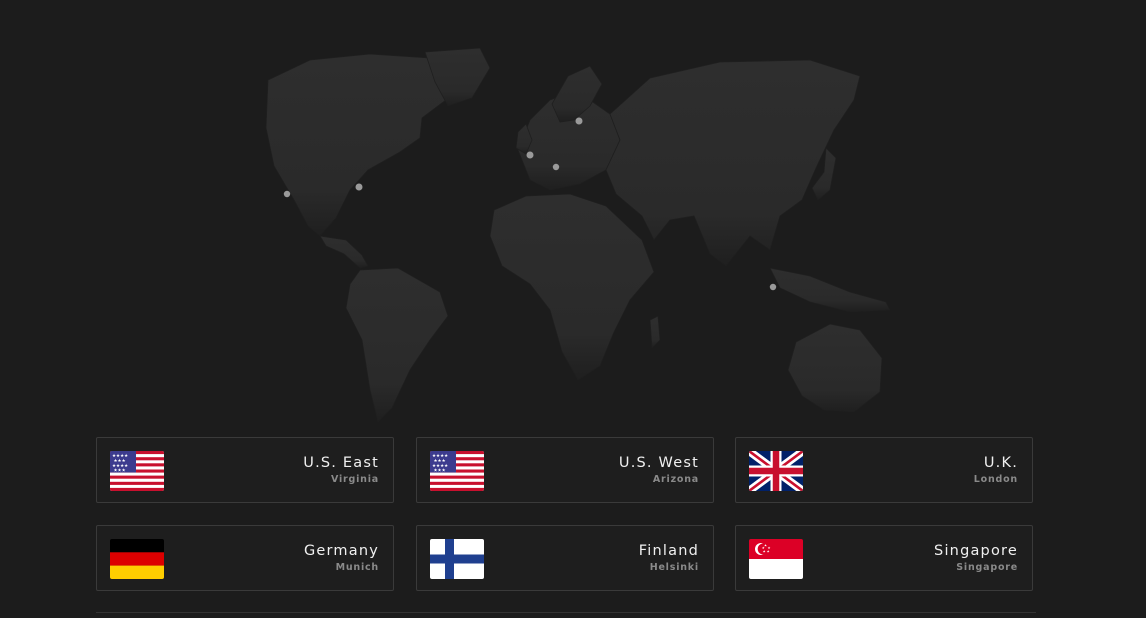  What do you see at coordinates (976, 551) in the screenshot?
I see `location-name: Singapore` at bounding box center [976, 551].